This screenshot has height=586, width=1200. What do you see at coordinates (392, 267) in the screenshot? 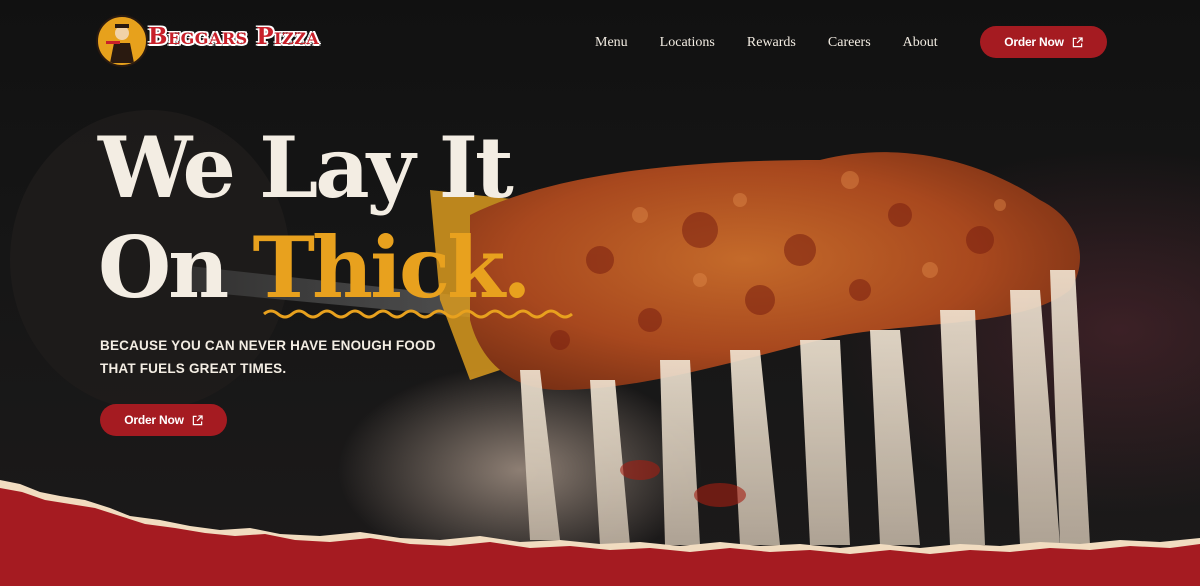
I see `headline-accent: Thick.` at bounding box center [392, 267].